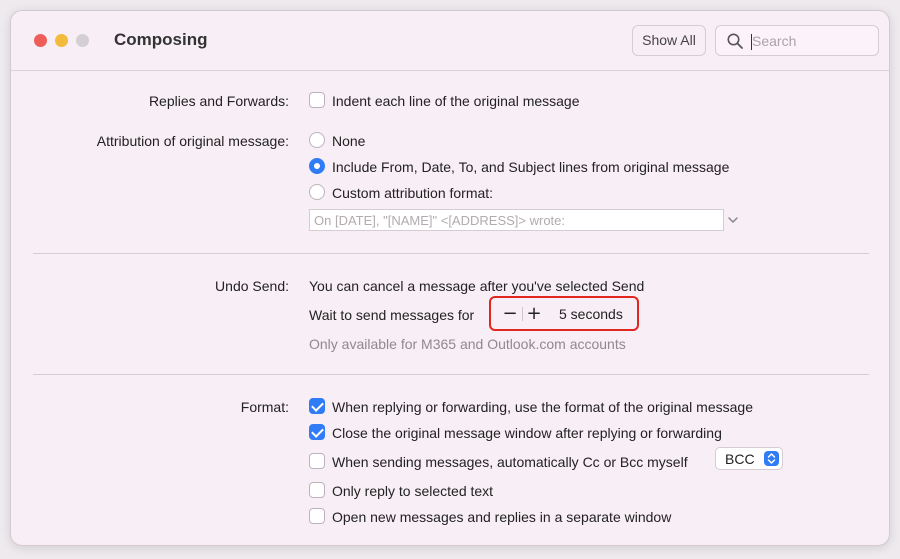 Image resolution: width=900 pixels, height=559 pixels. I want to click on replies-forwards-label: Replies and Forwards:, so click(218, 101).